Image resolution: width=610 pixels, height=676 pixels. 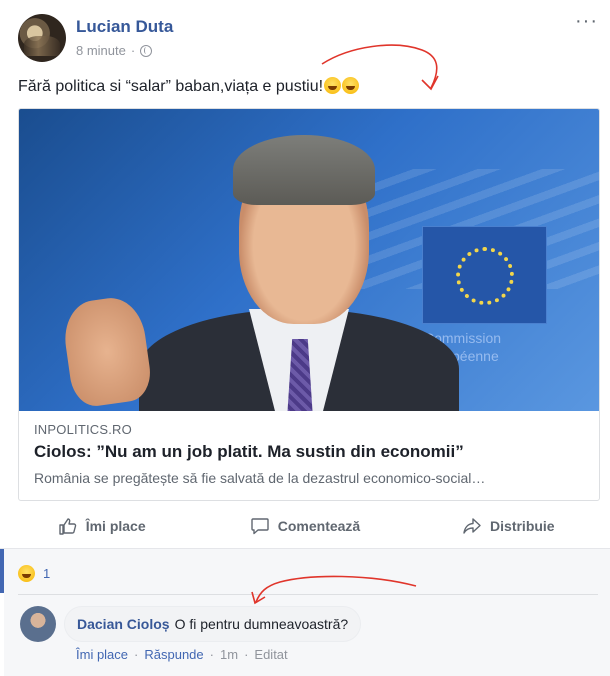 What do you see at coordinates (26, 573) in the screenshot?
I see `haha-emoji-icon` at bounding box center [26, 573].